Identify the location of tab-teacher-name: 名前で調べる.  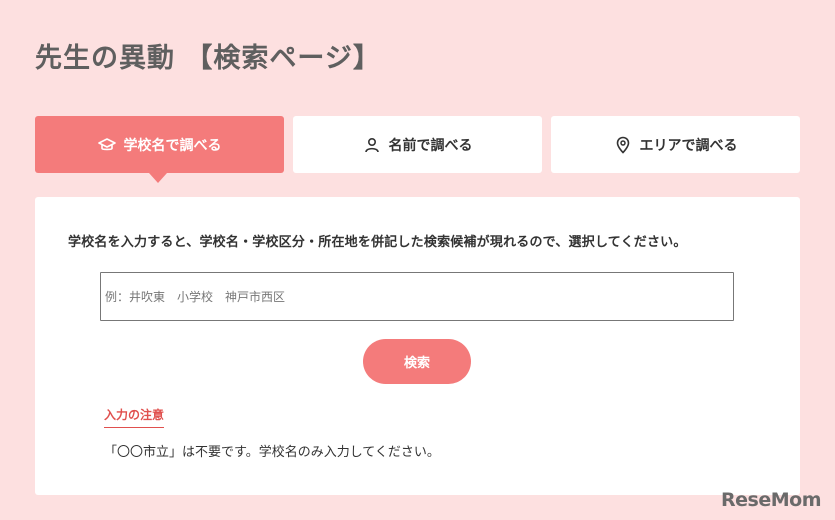
(417, 144).